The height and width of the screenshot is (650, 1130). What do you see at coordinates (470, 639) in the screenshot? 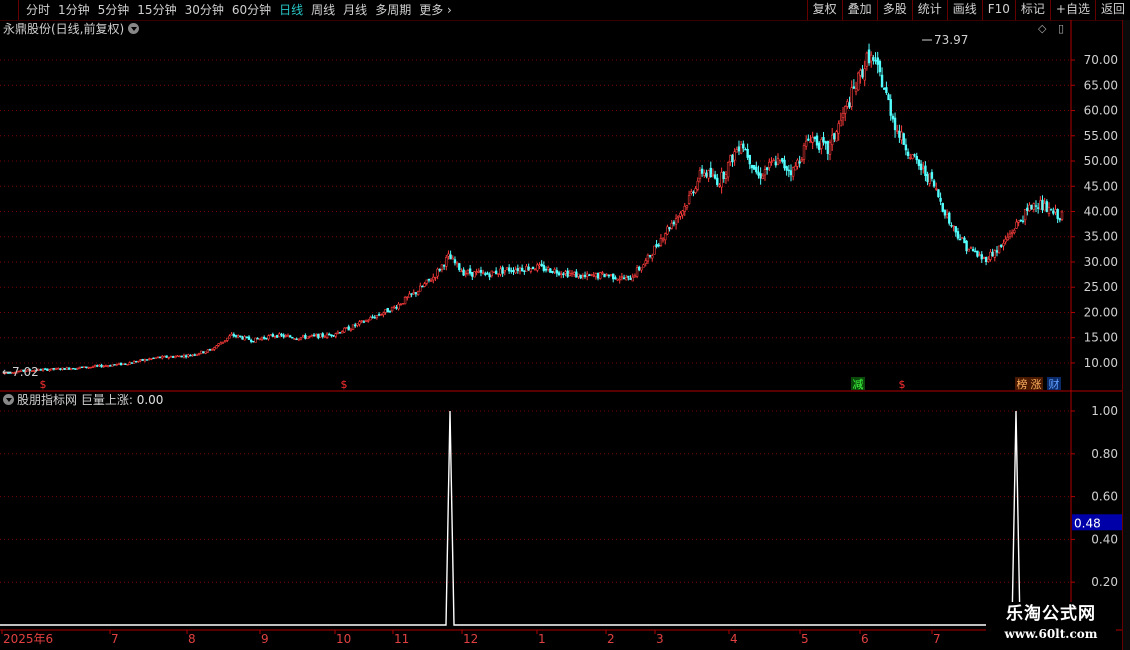
I see `x-tick-label: 12` at bounding box center [470, 639].